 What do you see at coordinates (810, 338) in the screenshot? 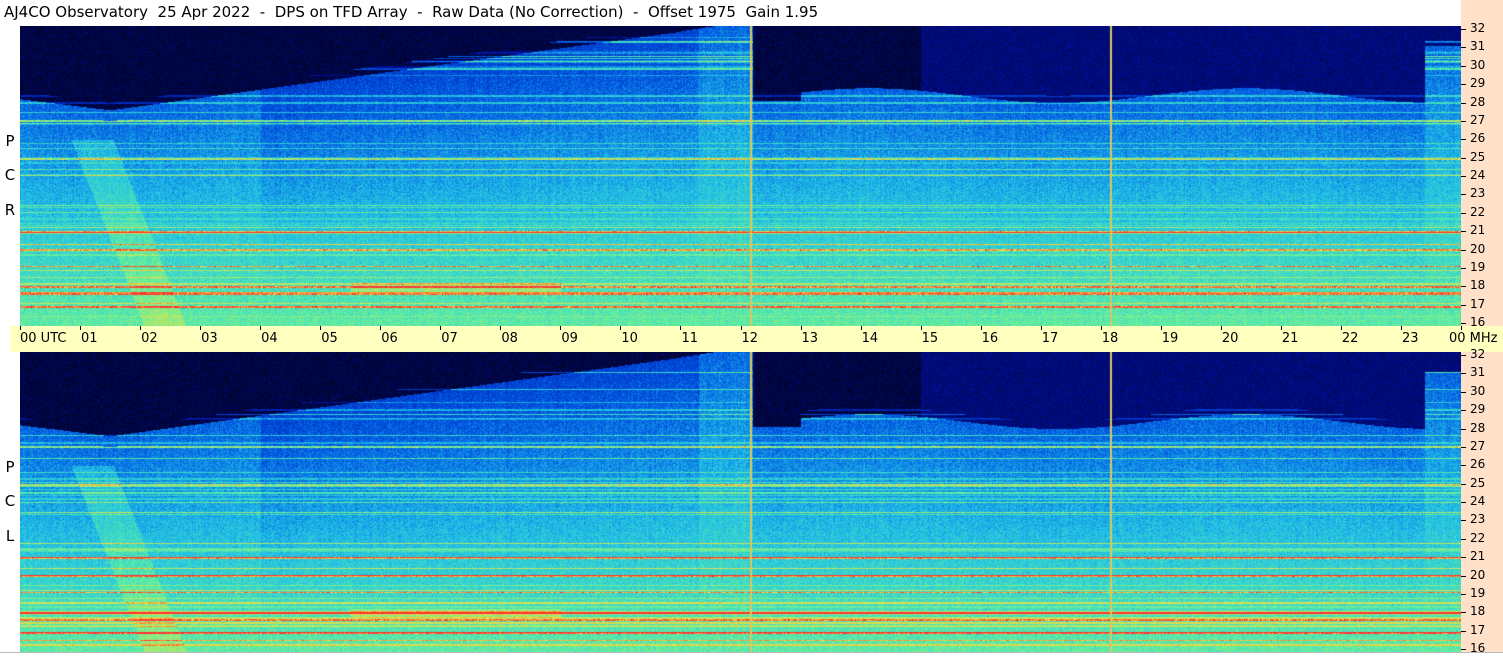
I see `time-tick-label: 13` at bounding box center [810, 338].